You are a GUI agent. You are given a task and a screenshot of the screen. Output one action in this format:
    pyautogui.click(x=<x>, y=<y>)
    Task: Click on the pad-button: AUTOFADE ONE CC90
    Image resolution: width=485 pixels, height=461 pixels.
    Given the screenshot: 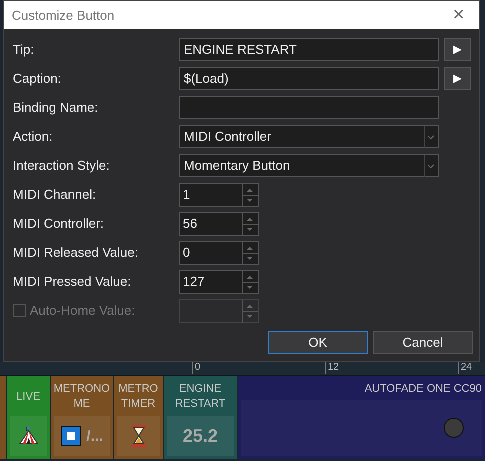 What is the action you would take?
    pyautogui.click(x=361, y=417)
    